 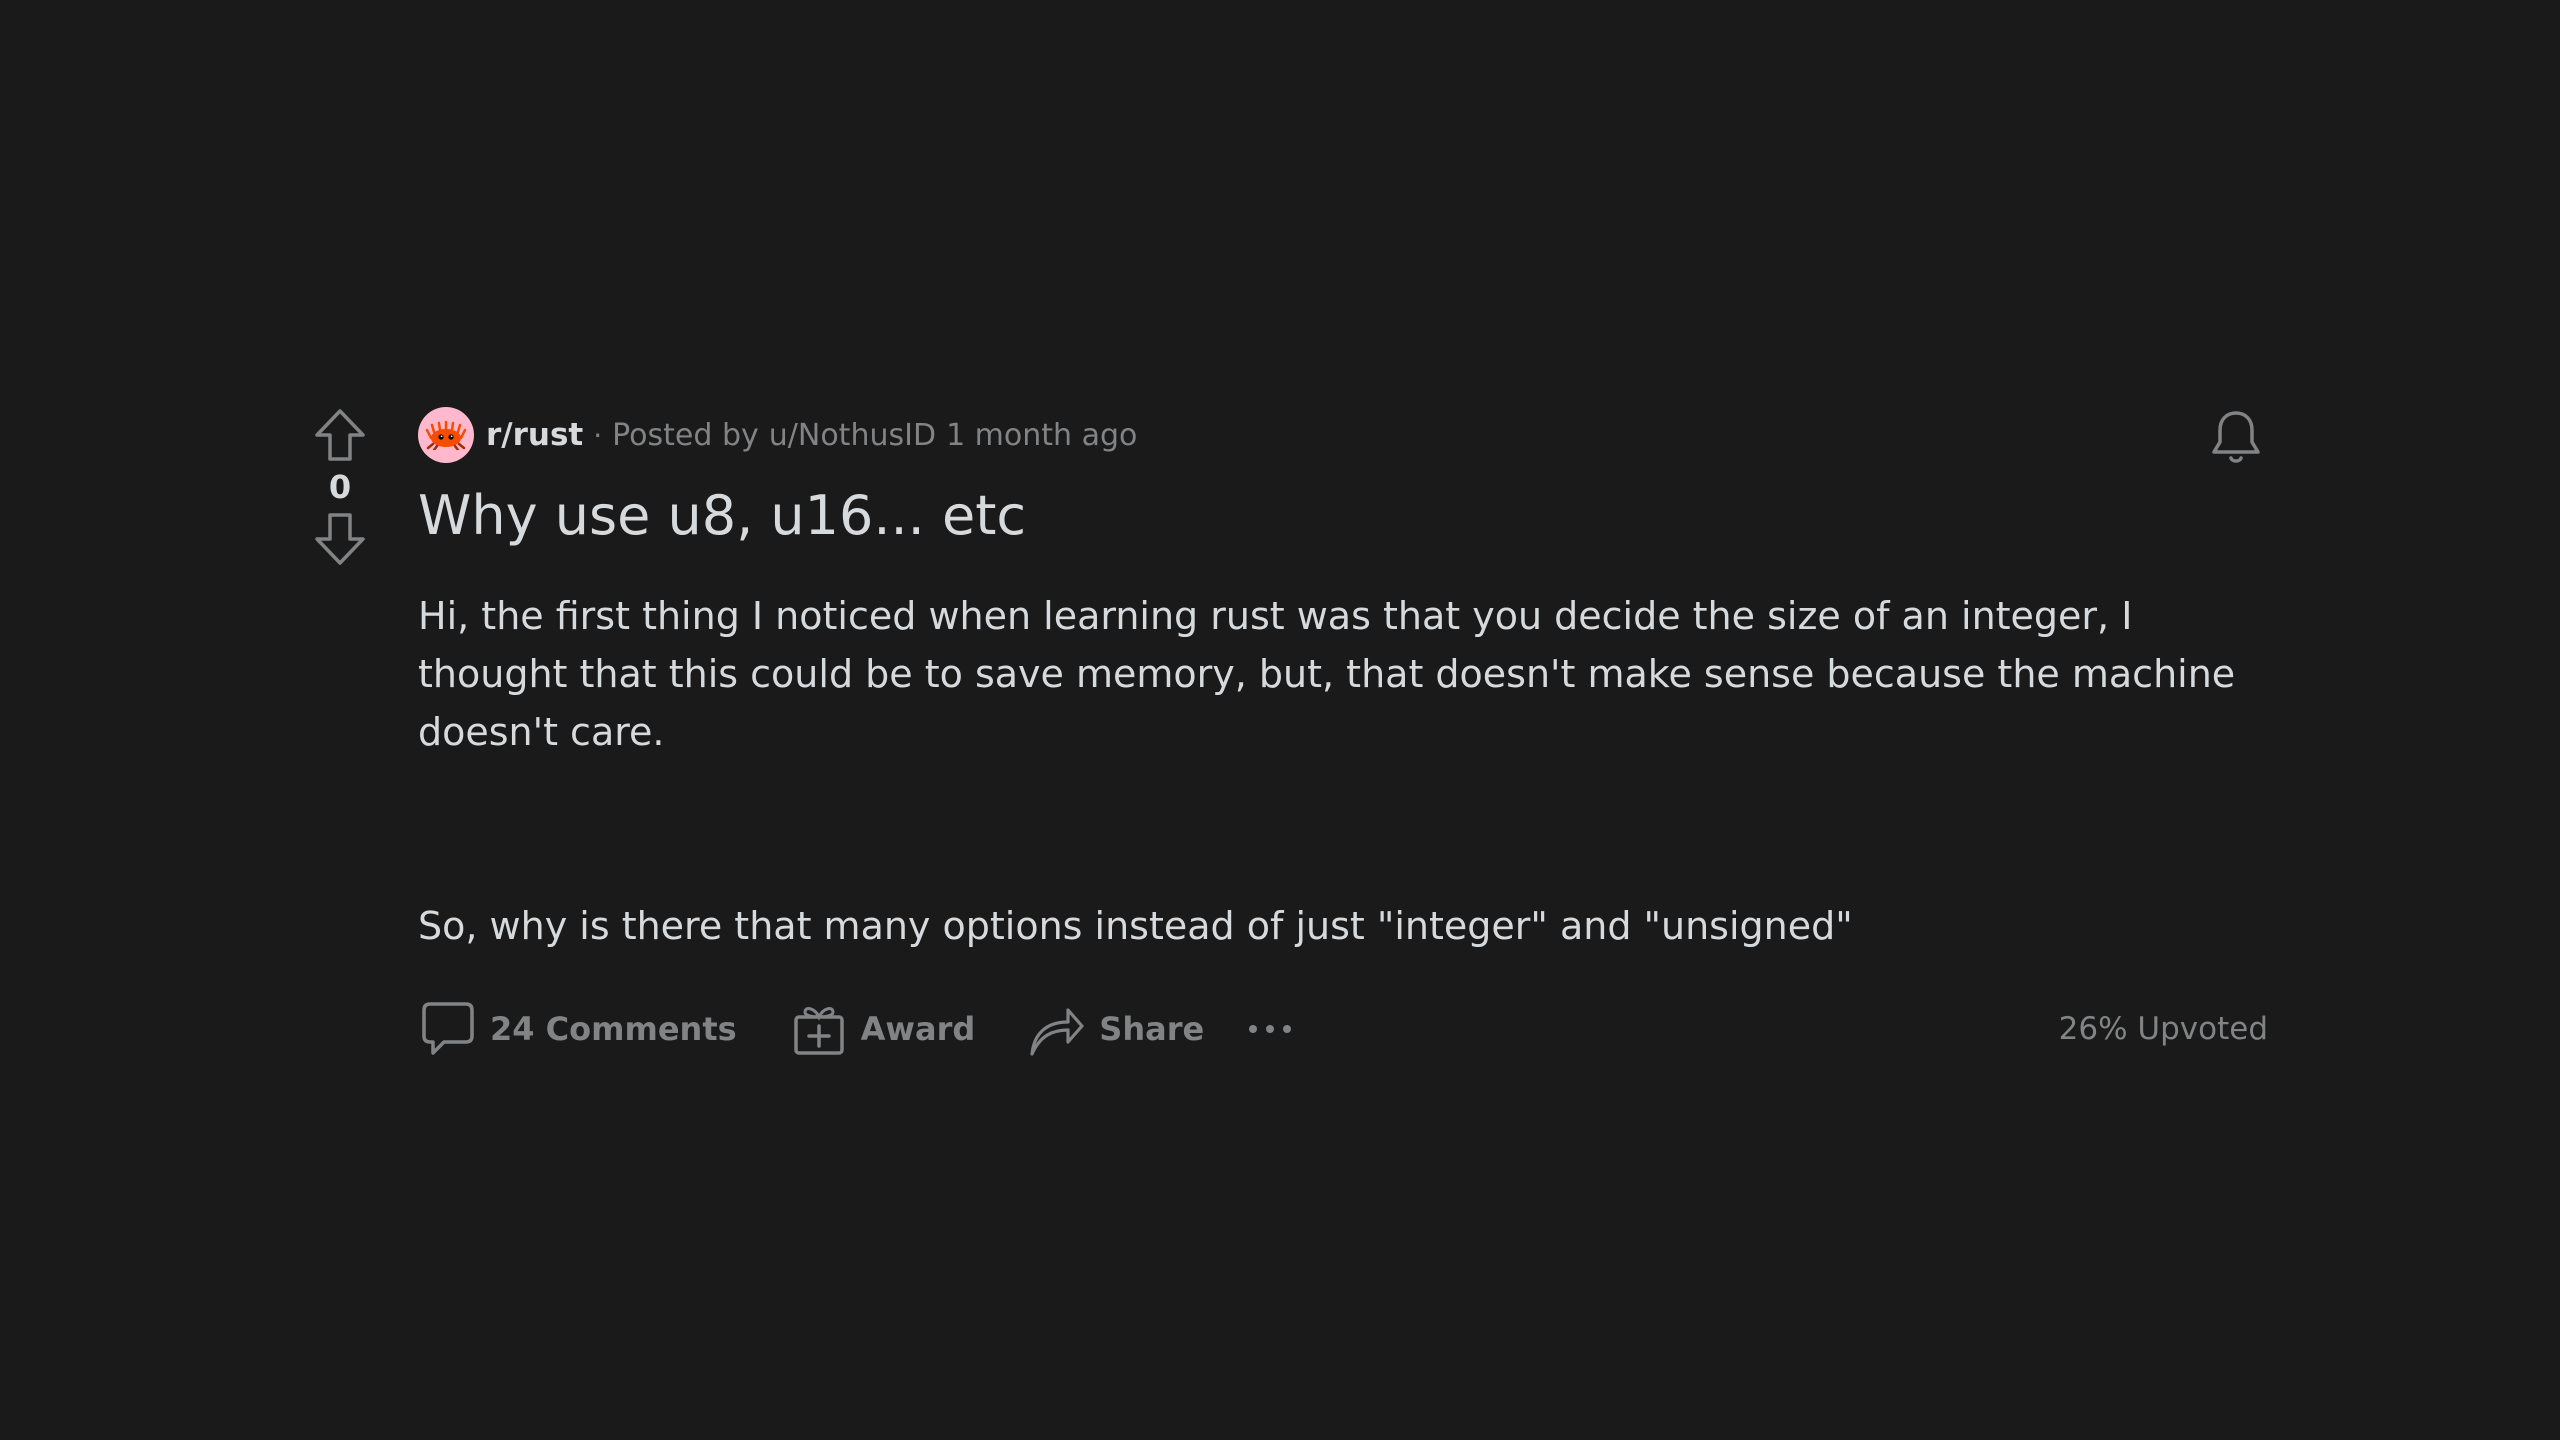 I want to click on comment-bubble-icon, so click(x=448, y=1029).